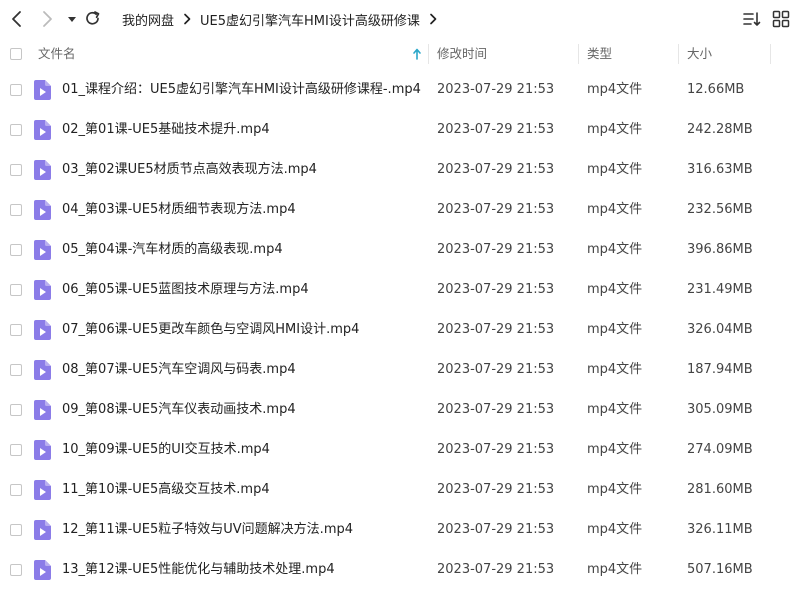 The width and height of the screenshot is (799, 590). What do you see at coordinates (720, 169) in the screenshot?
I see `file-size: 316.63MB` at bounding box center [720, 169].